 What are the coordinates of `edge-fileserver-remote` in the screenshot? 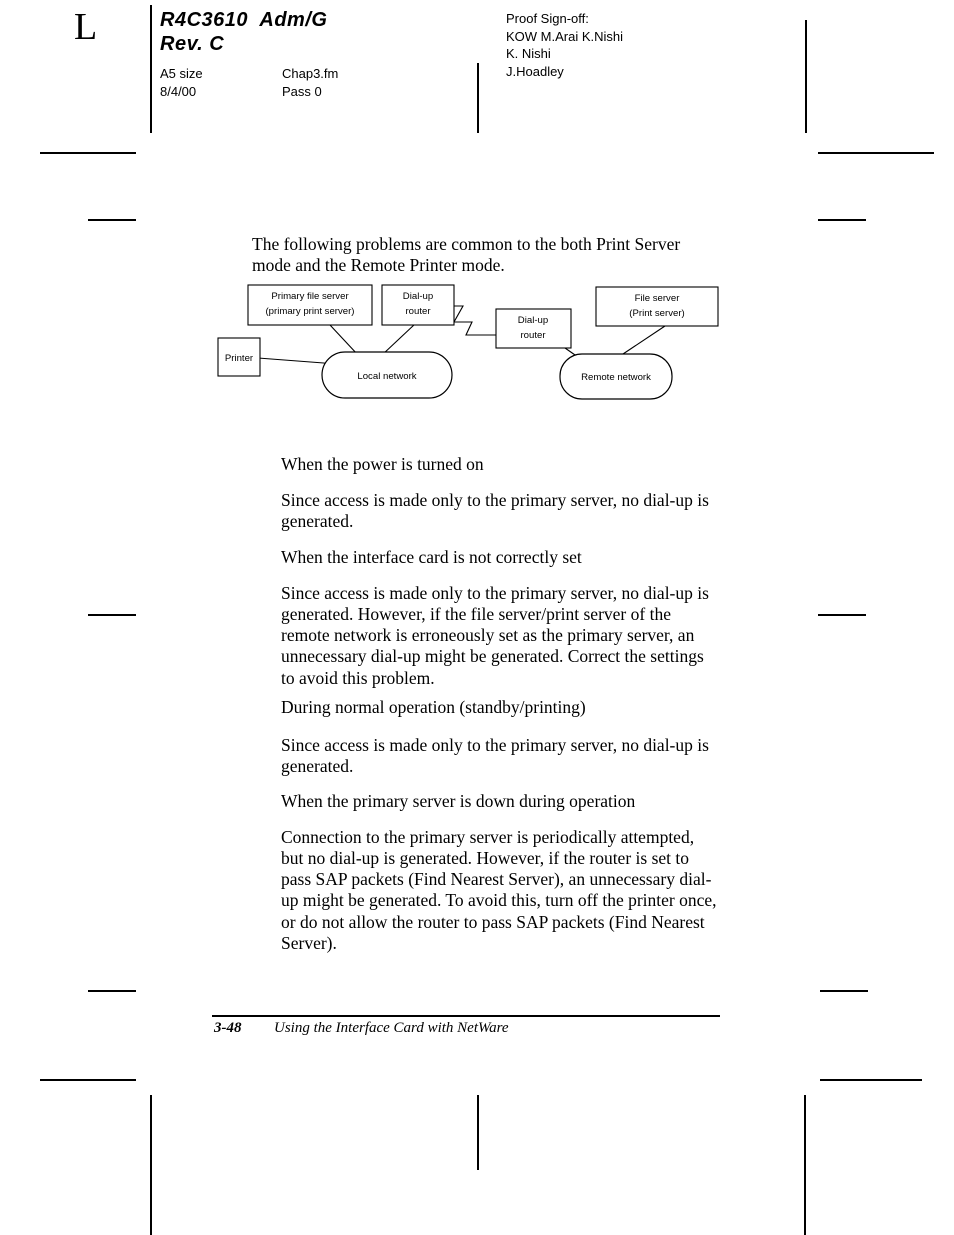 It's located at (642, 341).